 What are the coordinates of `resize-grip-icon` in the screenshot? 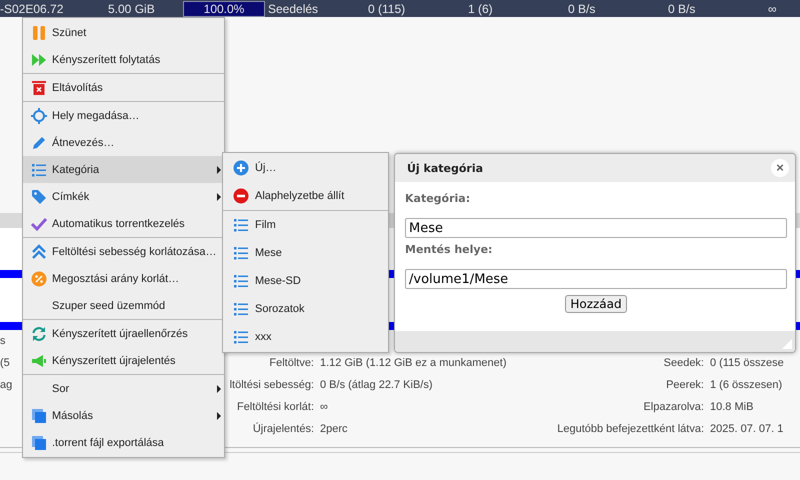 It's located at (787, 344).